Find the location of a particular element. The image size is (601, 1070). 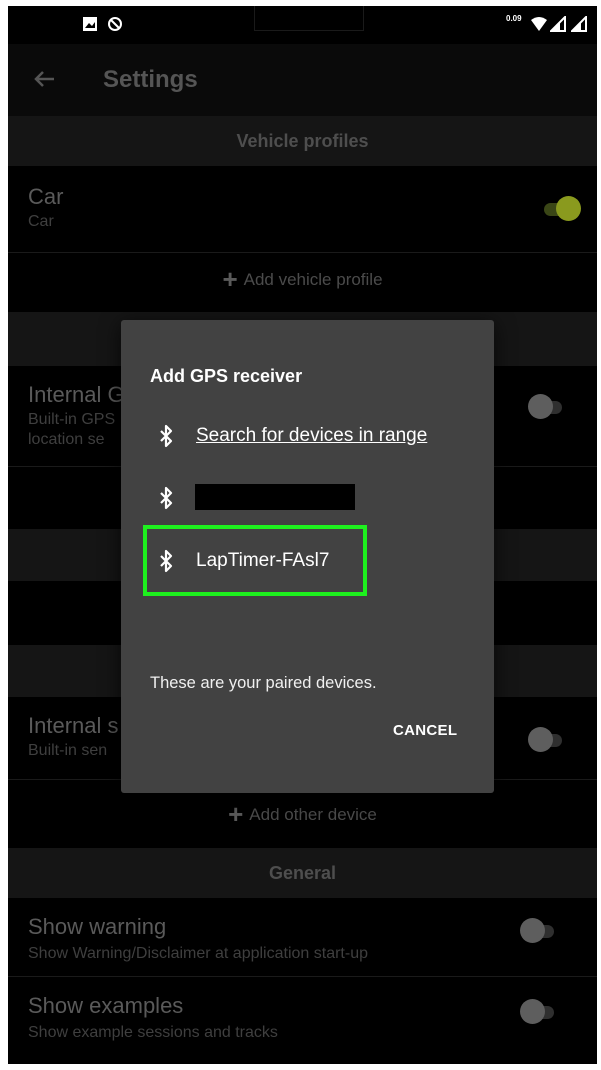

search-devices-label: Search for devices in range is located at coordinates (312, 435).